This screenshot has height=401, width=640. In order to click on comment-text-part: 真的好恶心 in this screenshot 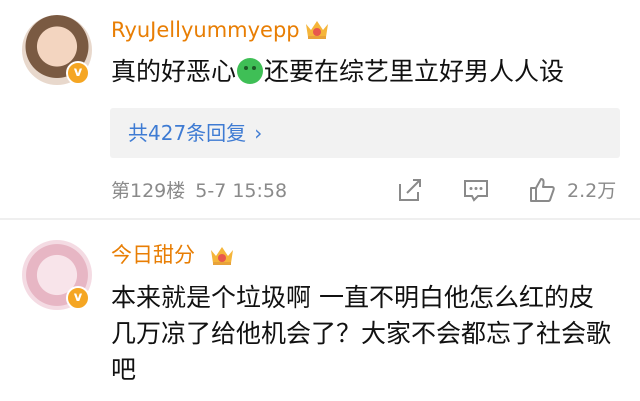, I will do `click(174, 71)`.